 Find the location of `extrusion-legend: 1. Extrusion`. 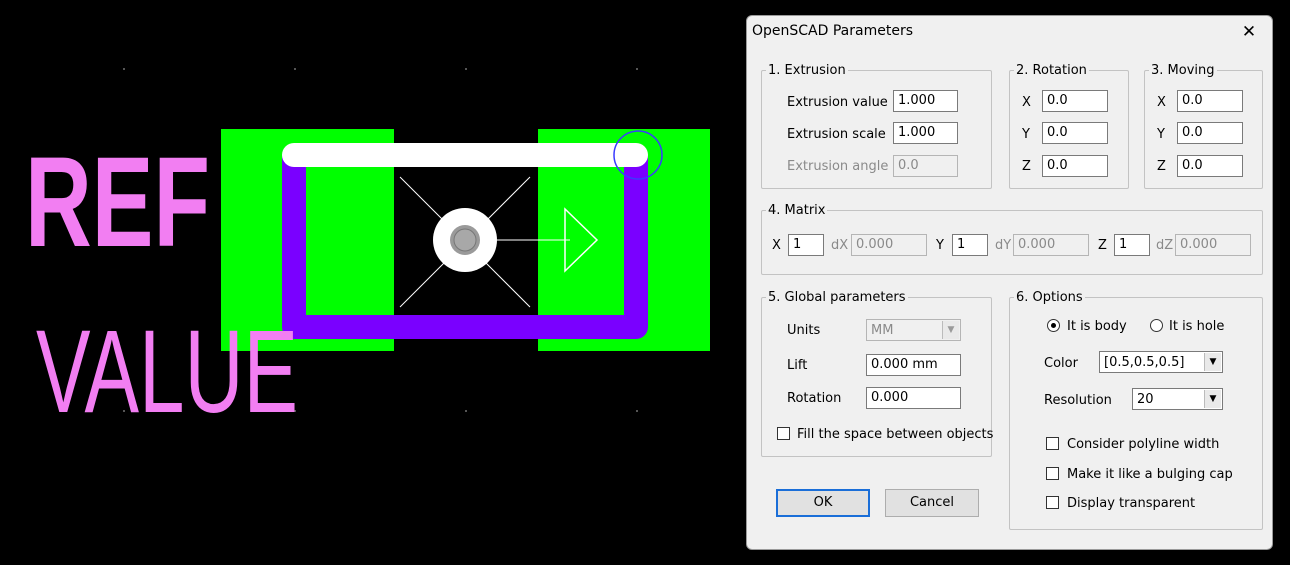

extrusion-legend: 1. Extrusion is located at coordinates (807, 70).